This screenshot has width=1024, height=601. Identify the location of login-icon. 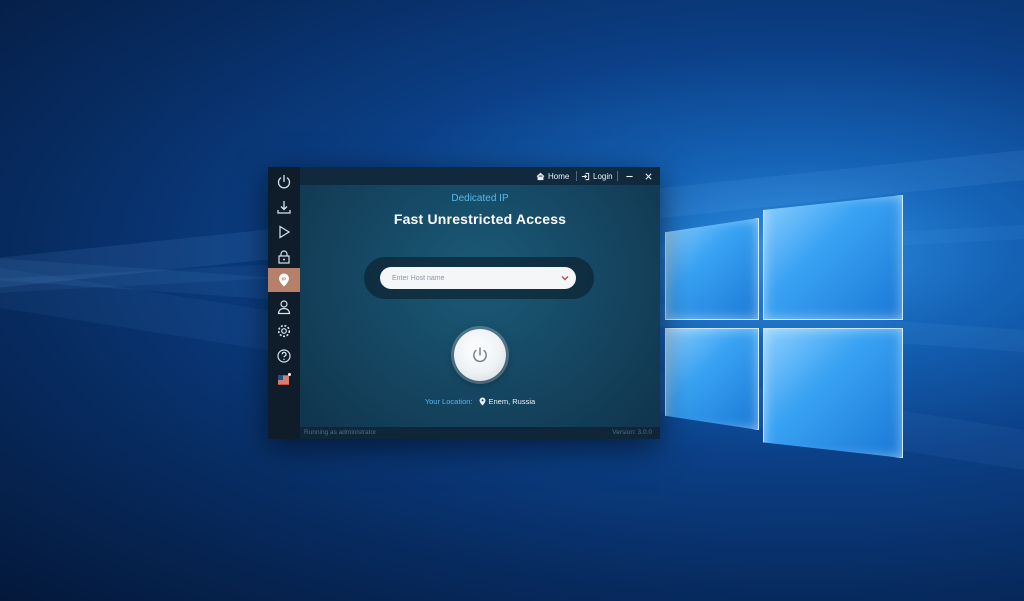
(585, 176).